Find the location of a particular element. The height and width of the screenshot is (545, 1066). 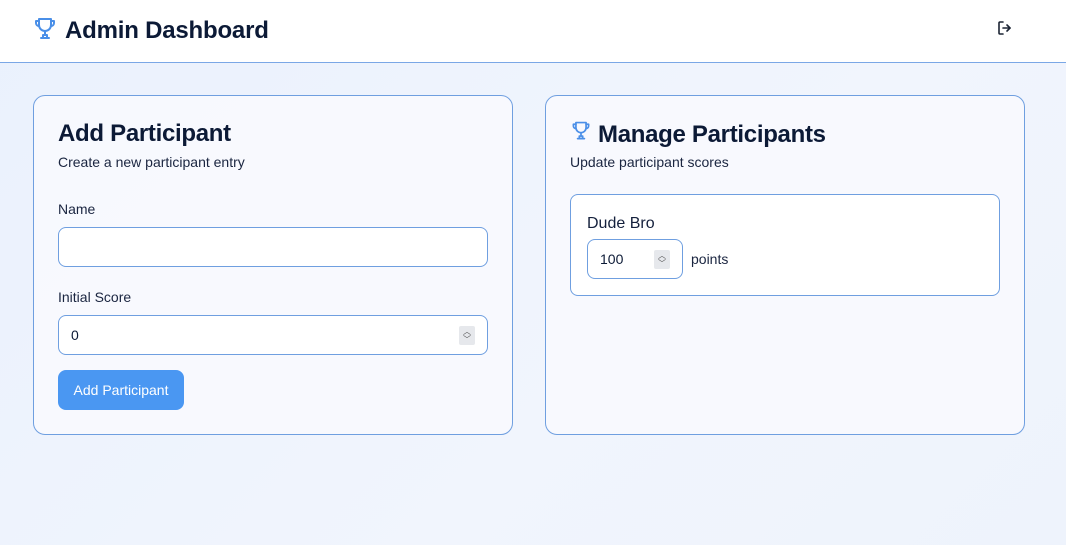

app-header: Admin Dashboard is located at coordinates (533, 31).